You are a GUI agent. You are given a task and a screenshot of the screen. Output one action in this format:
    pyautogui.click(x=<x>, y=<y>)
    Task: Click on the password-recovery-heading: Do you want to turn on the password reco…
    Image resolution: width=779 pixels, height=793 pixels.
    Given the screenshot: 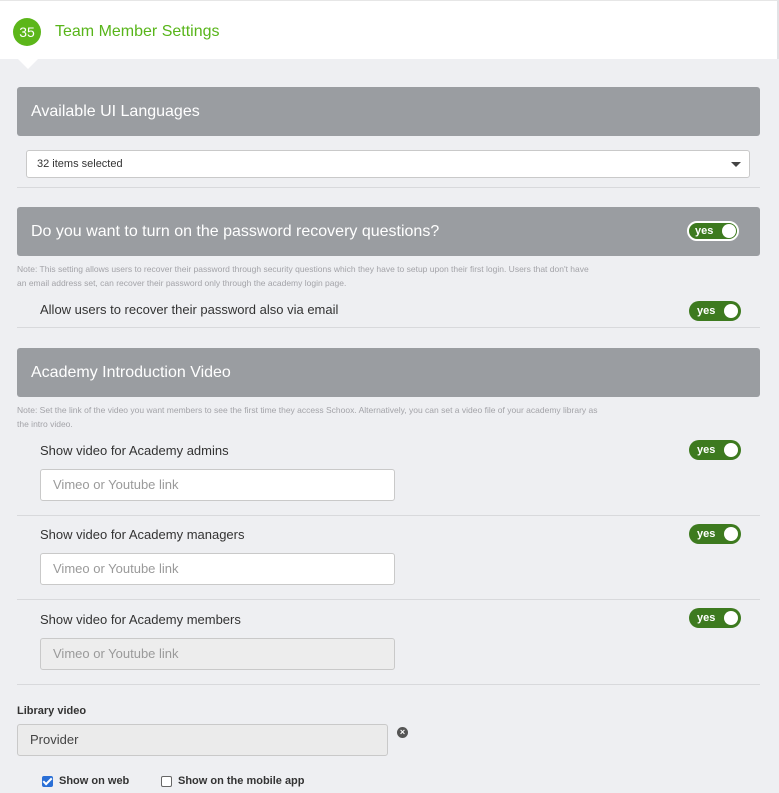 What is the action you would take?
    pyautogui.click(x=235, y=231)
    